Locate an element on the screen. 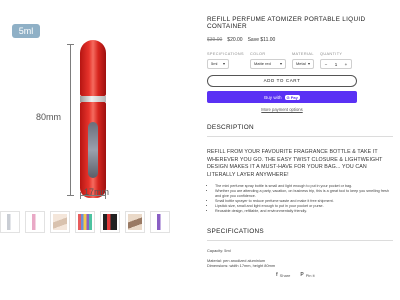 The height and width of the screenshot is (300, 400). specifications-select: 5ml ▾ is located at coordinates (218, 64).